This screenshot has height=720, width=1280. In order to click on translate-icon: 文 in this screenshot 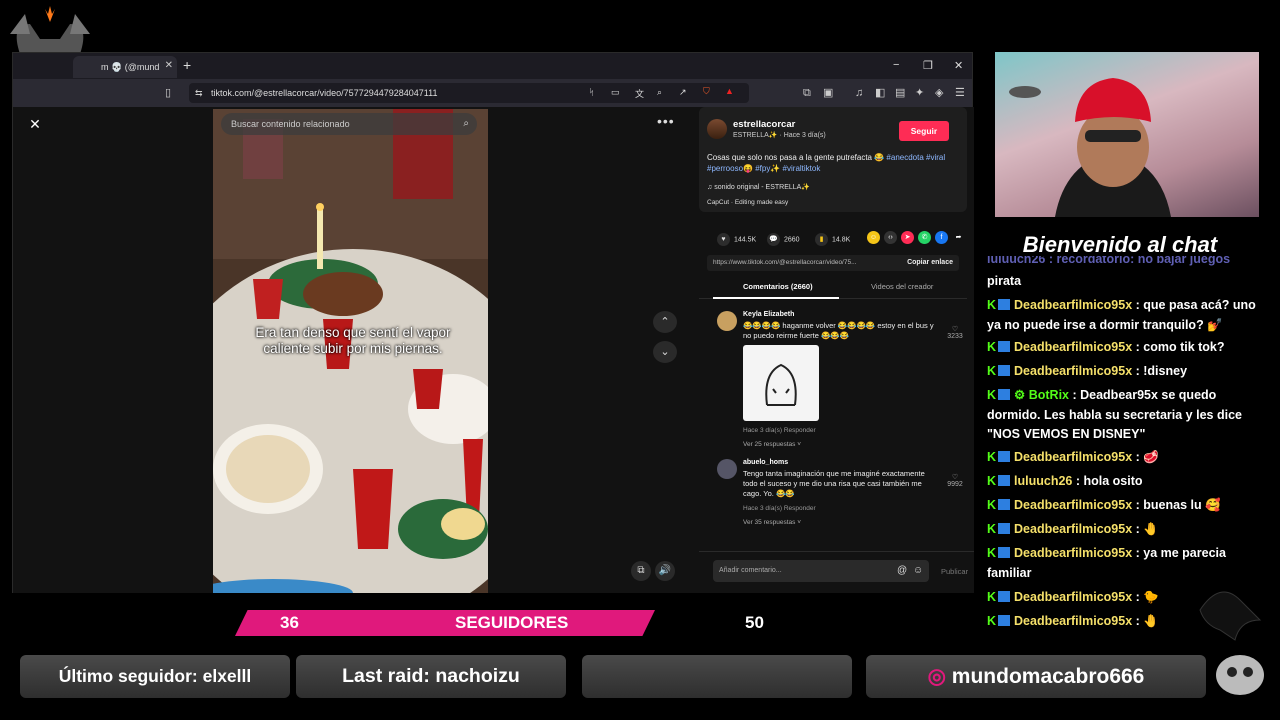, I will do `click(639, 93)`.